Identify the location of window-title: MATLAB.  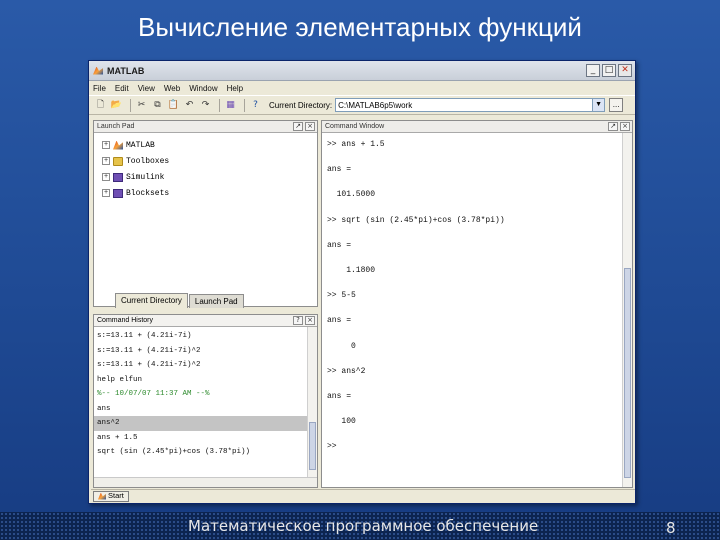
(126, 70).